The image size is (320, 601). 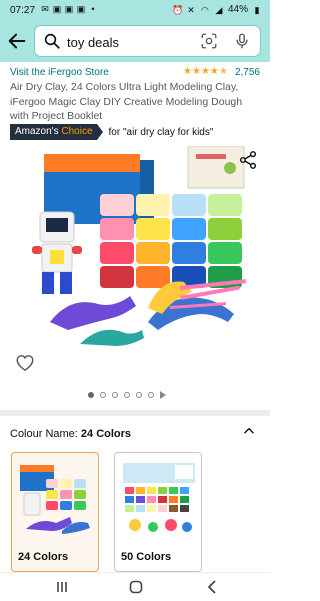 I want to click on system-nav-bar, so click(x=135, y=586).